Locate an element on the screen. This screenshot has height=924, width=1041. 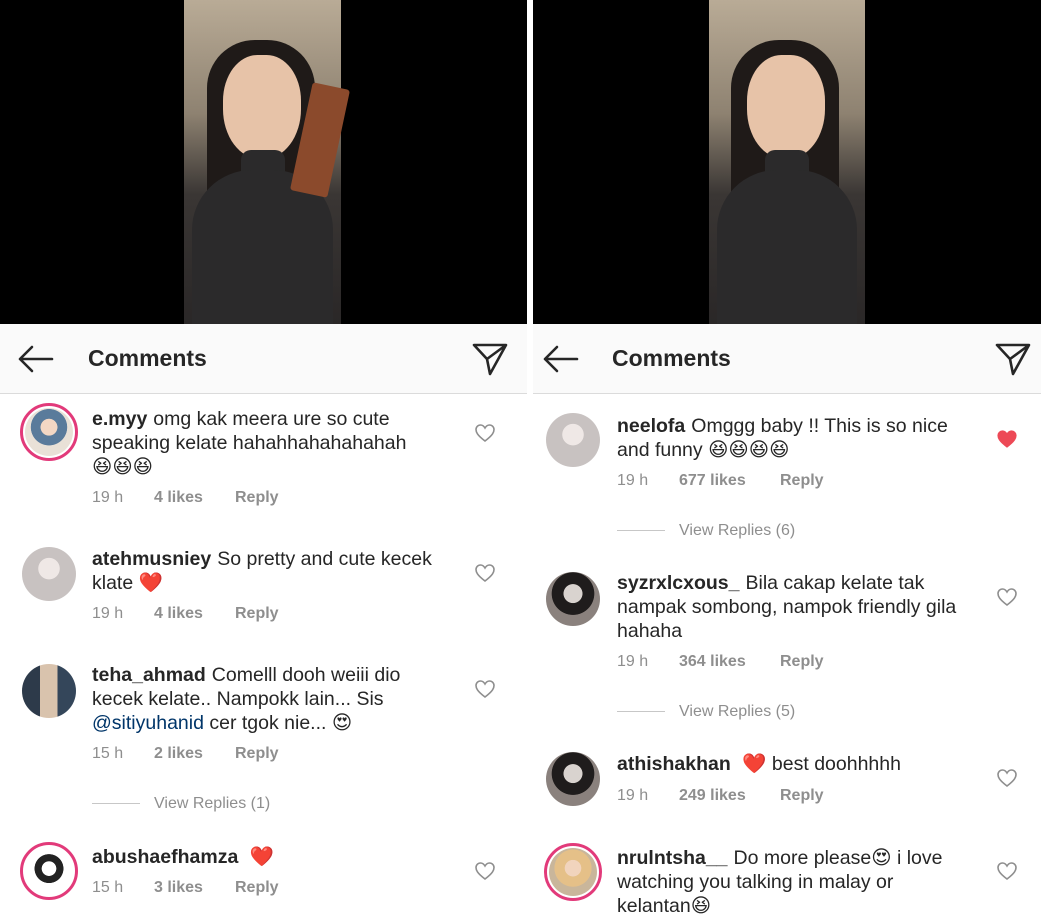
comment-username: athishakhan is located at coordinates (674, 764).